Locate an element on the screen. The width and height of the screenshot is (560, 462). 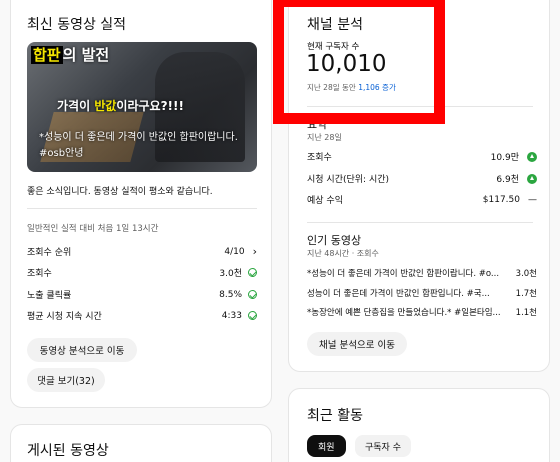
popular-videos-subtitle: 지난 48시간 · 조회수 is located at coordinates (343, 253).